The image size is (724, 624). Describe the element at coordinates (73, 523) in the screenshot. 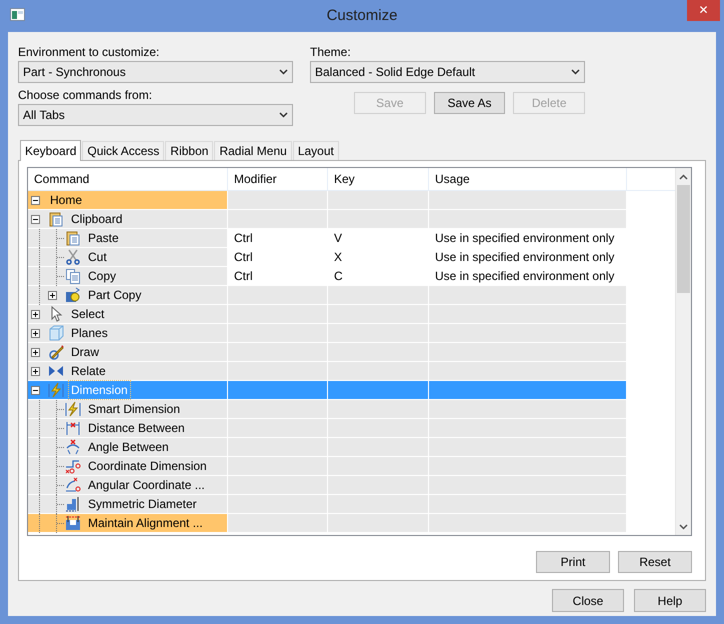

I see `alignment-icon` at that location.